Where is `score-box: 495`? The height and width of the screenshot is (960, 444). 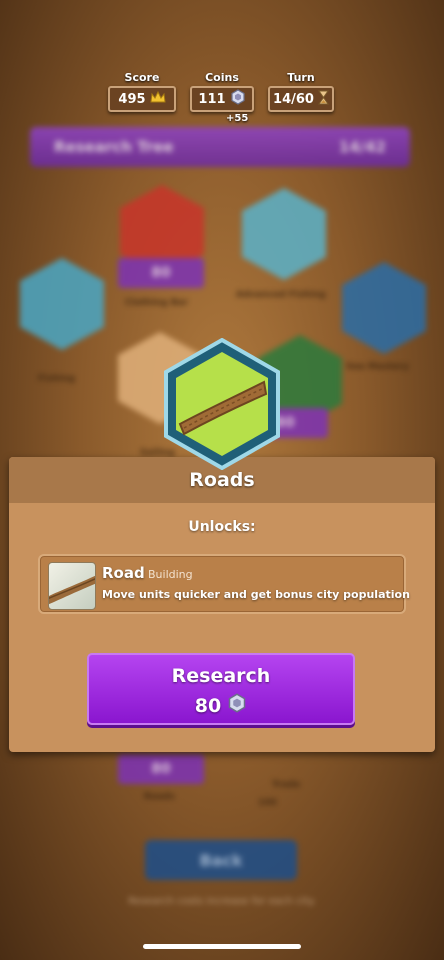 score-box: 495 is located at coordinates (142, 99).